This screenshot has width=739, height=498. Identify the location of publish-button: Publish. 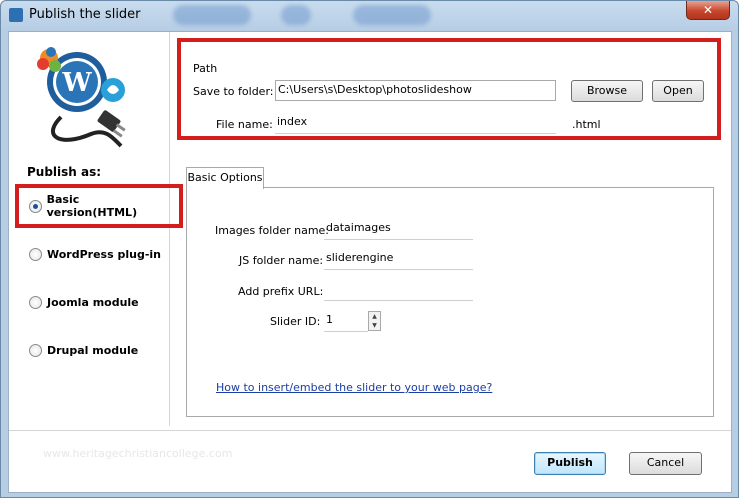
(570, 463).